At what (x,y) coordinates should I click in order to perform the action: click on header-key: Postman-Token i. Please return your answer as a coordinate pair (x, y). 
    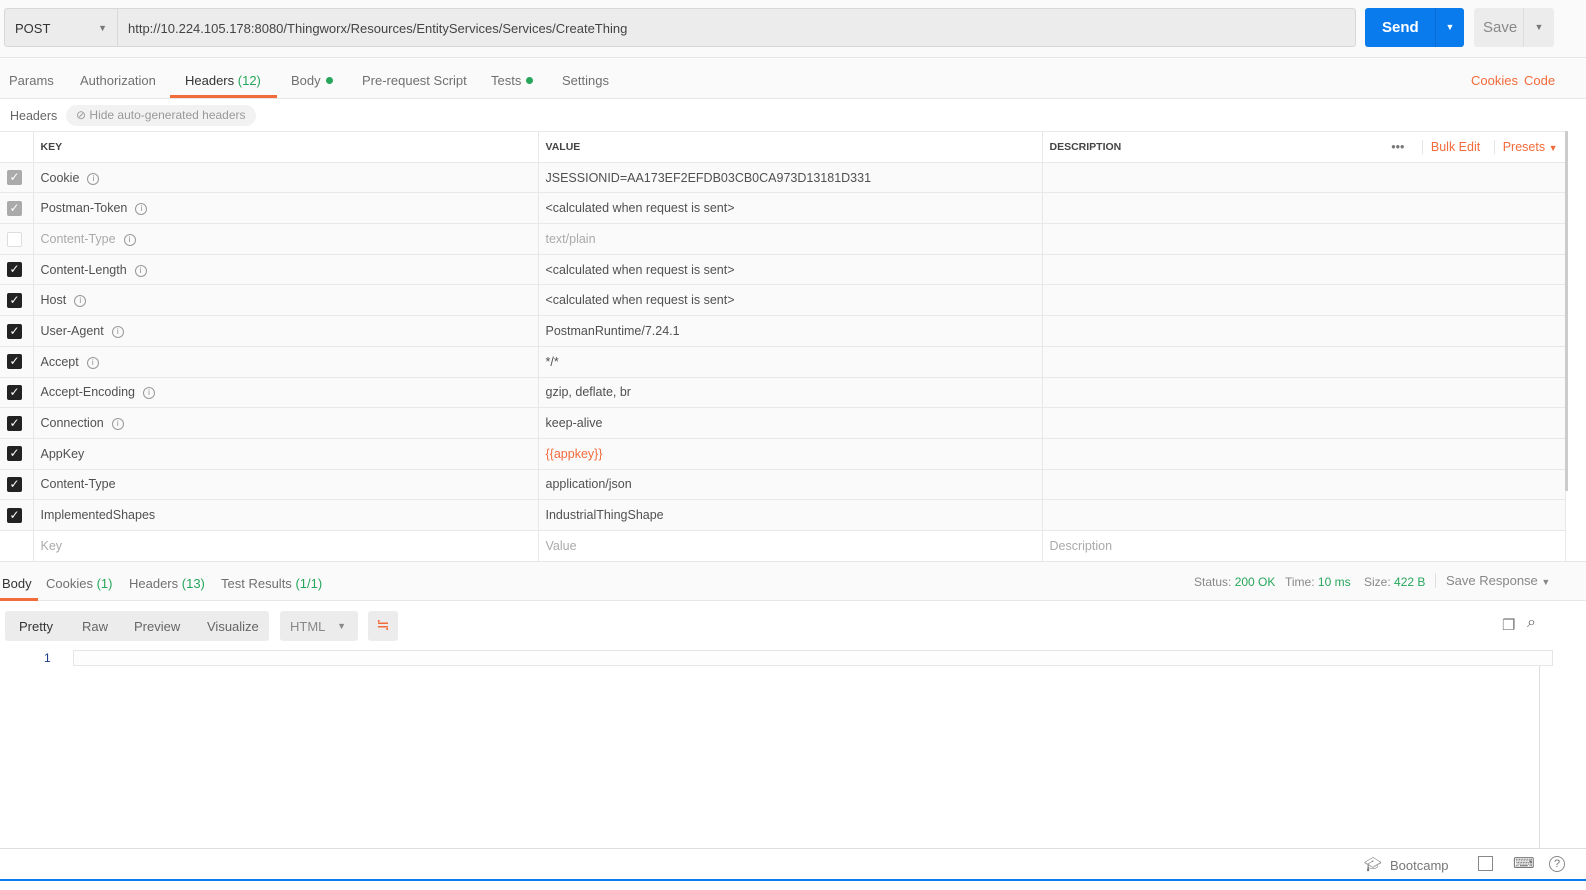
    Looking at the image, I should click on (285, 208).